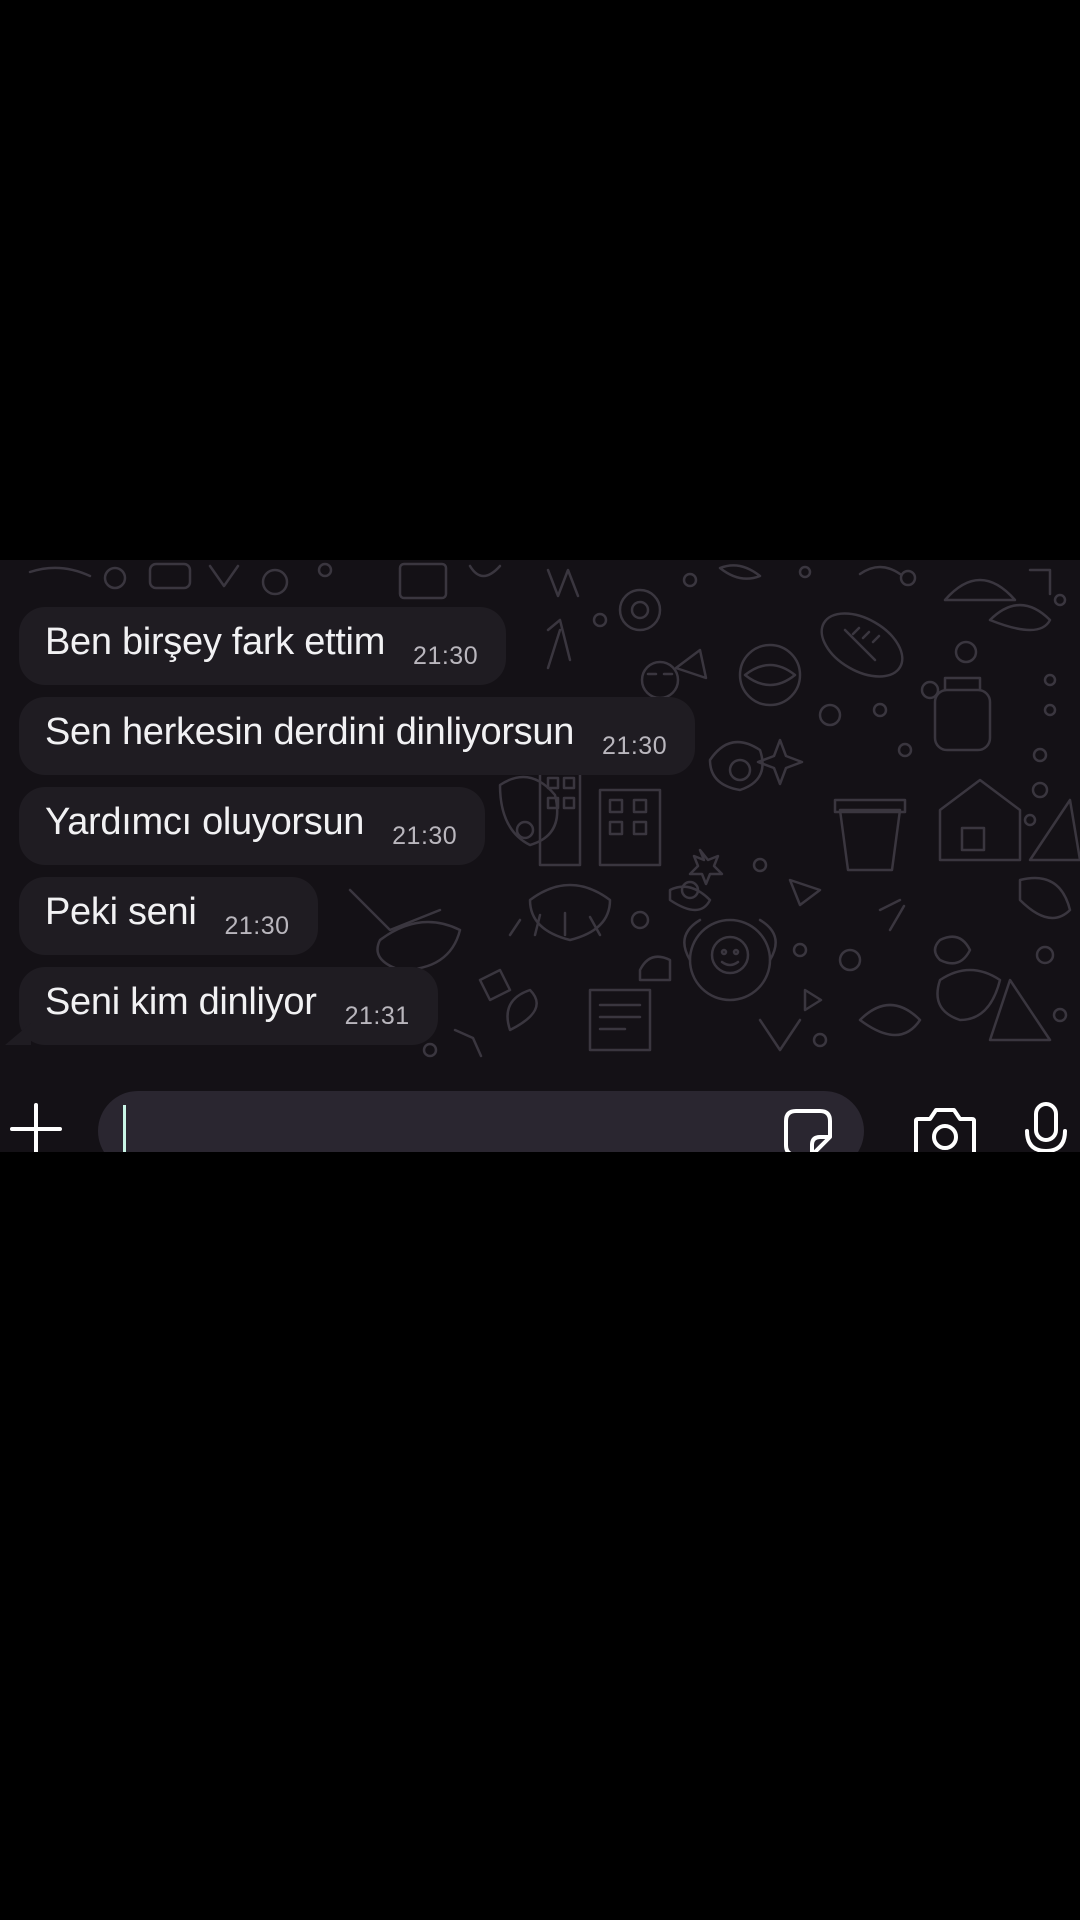 This screenshot has width=1080, height=1920. I want to click on microphone-icon, so click(1046, 1127).